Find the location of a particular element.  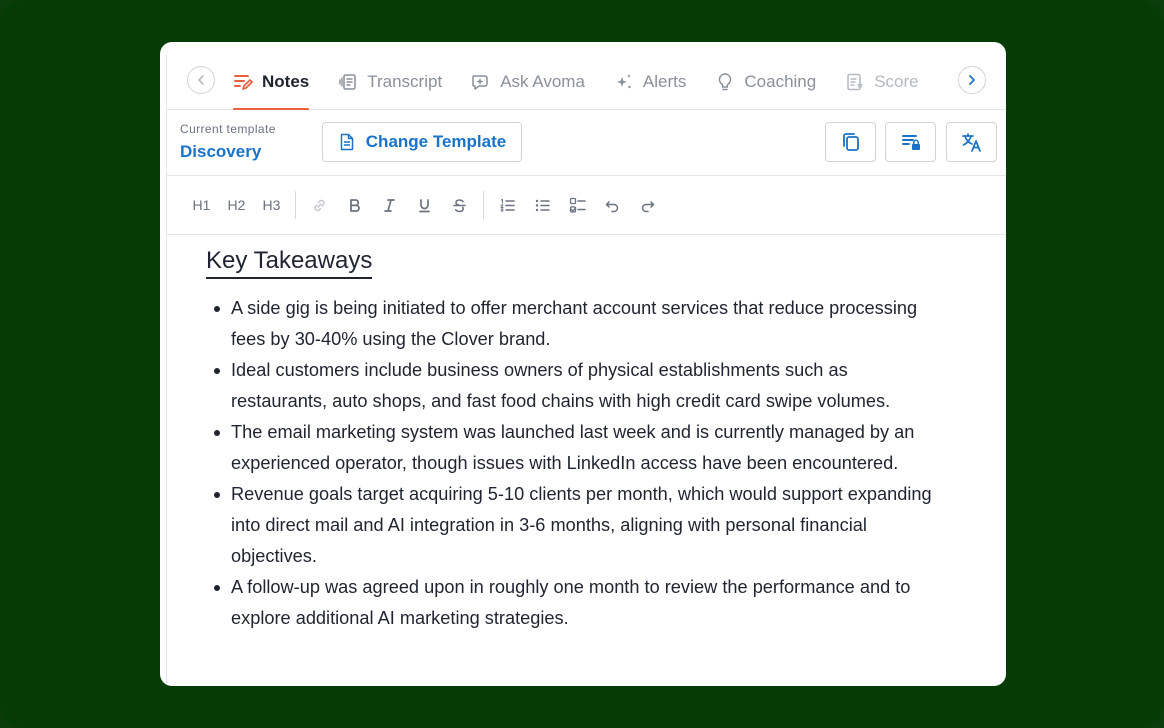

tab-coaching: Coaching is located at coordinates (765, 82).